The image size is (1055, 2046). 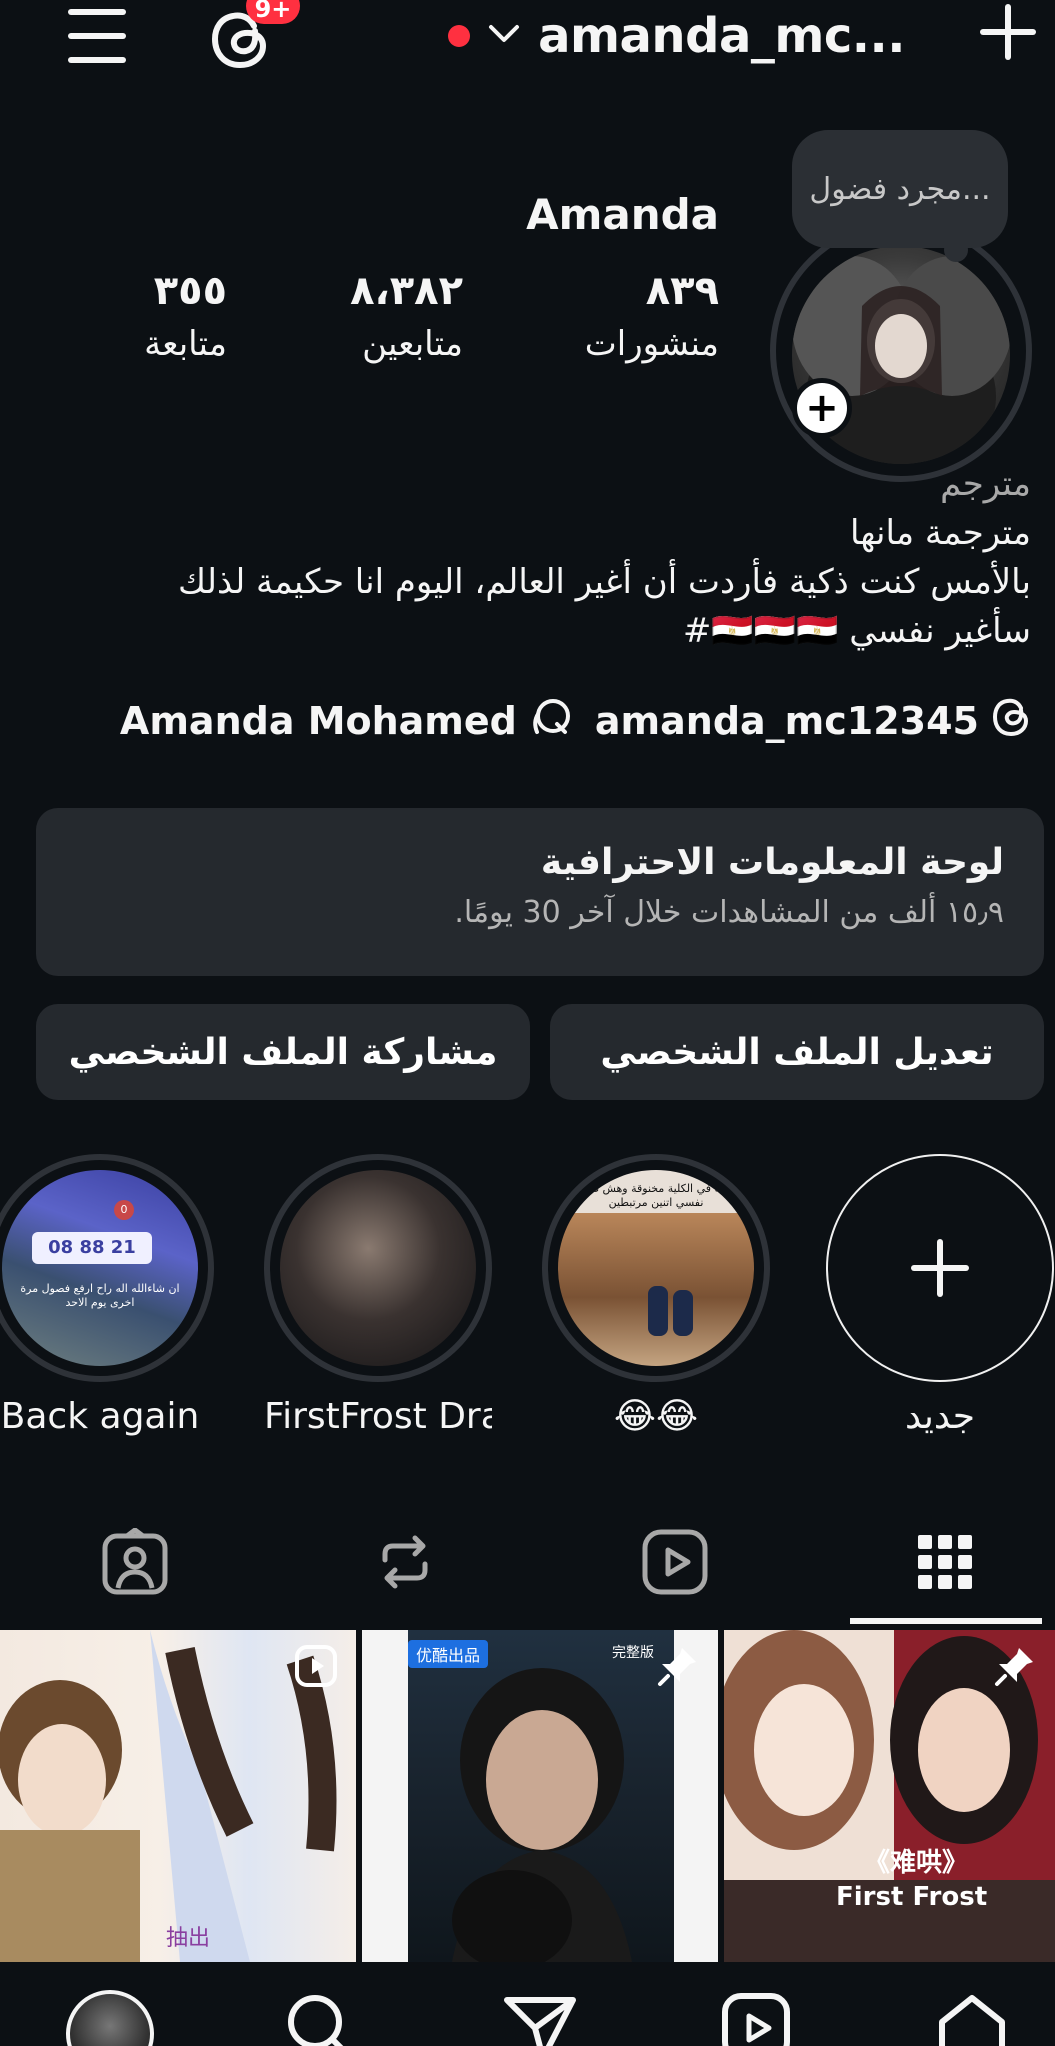 I want to click on chevron-down-icon, so click(x=504, y=36).